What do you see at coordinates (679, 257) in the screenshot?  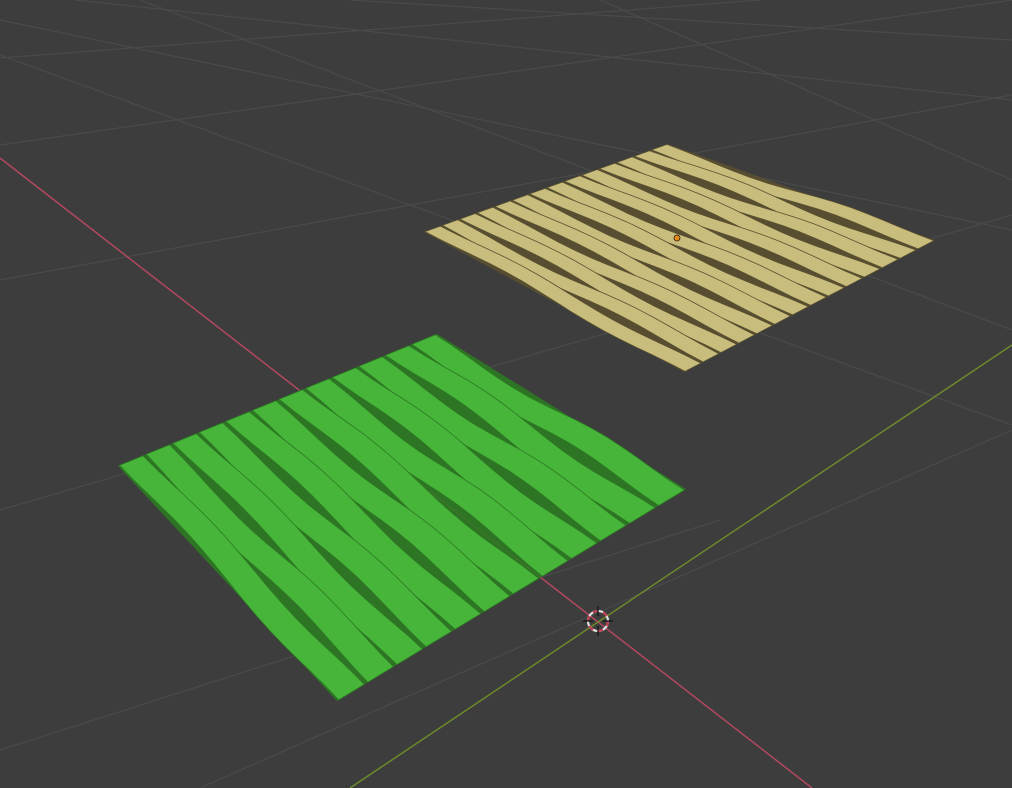 I see `woven-plane` at bounding box center [679, 257].